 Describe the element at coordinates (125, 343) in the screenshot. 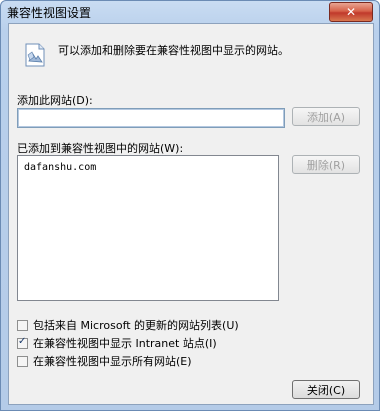

I see `option-label: 在兼容性视图中显示 Intranet 站点(I)` at that location.